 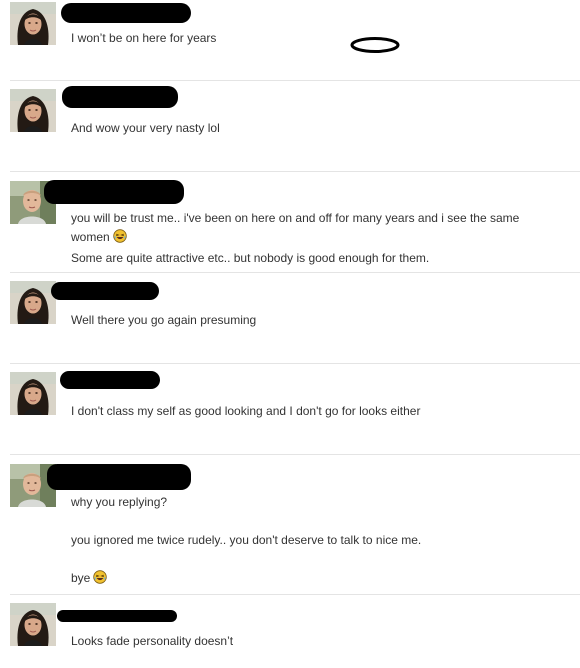 I want to click on message-text: Looks fade personality doesn’t, so click(x=315, y=641).